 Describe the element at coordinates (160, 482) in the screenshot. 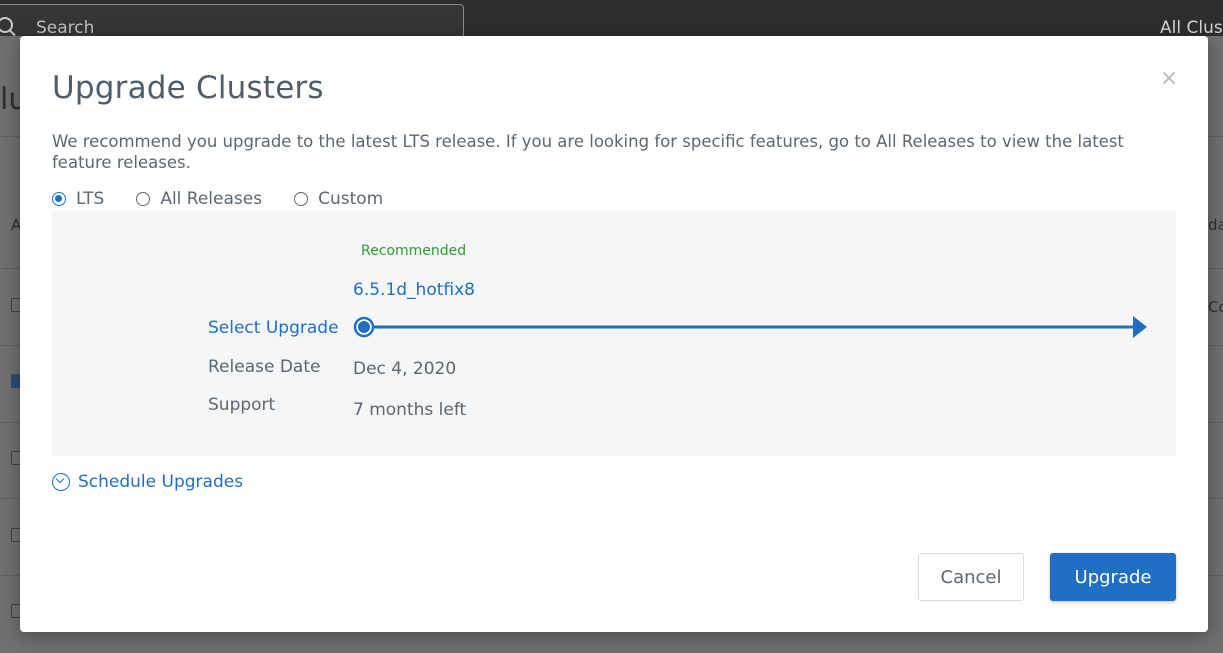

I see `schedule-upgrades-label: Schedule Upgrades` at that location.